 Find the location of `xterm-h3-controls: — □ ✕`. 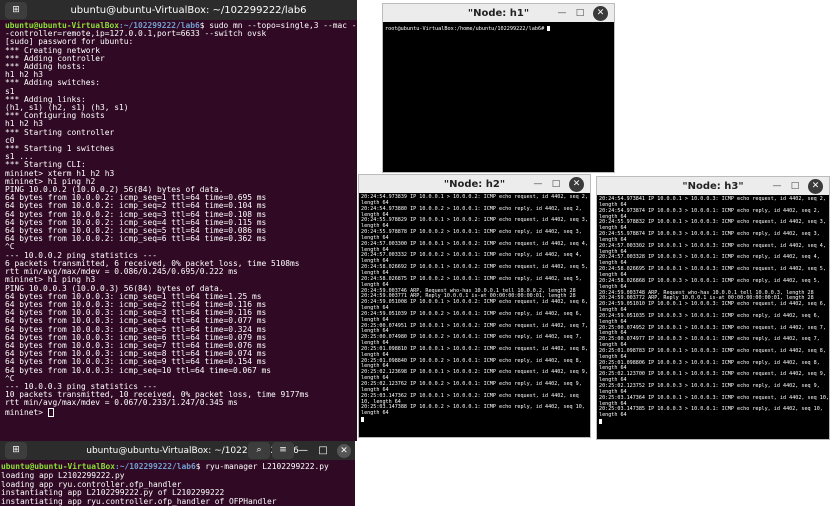

xterm-h3-controls: — □ ✕ is located at coordinates (797, 186).